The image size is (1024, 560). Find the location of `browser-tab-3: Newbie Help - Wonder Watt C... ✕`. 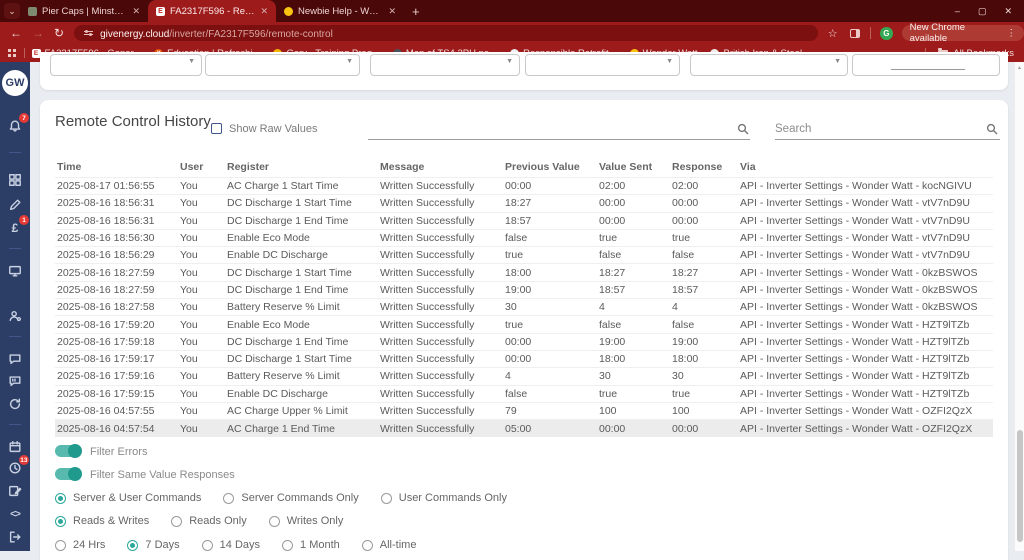

browser-tab-3: Newbie Help - Wonder Watt C... ✕ is located at coordinates (340, 11).